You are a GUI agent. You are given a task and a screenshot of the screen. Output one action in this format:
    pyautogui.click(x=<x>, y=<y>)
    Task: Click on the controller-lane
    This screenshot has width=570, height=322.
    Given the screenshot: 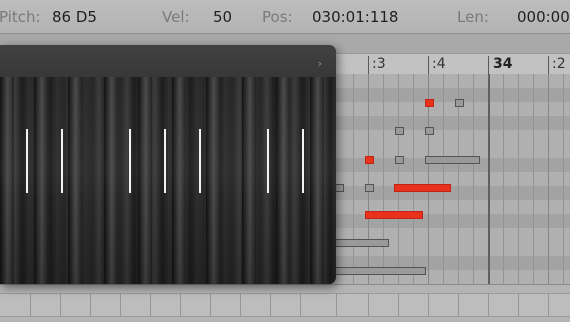 What is the action you would take?
    pyautogui.click(x=285, y=303)
    